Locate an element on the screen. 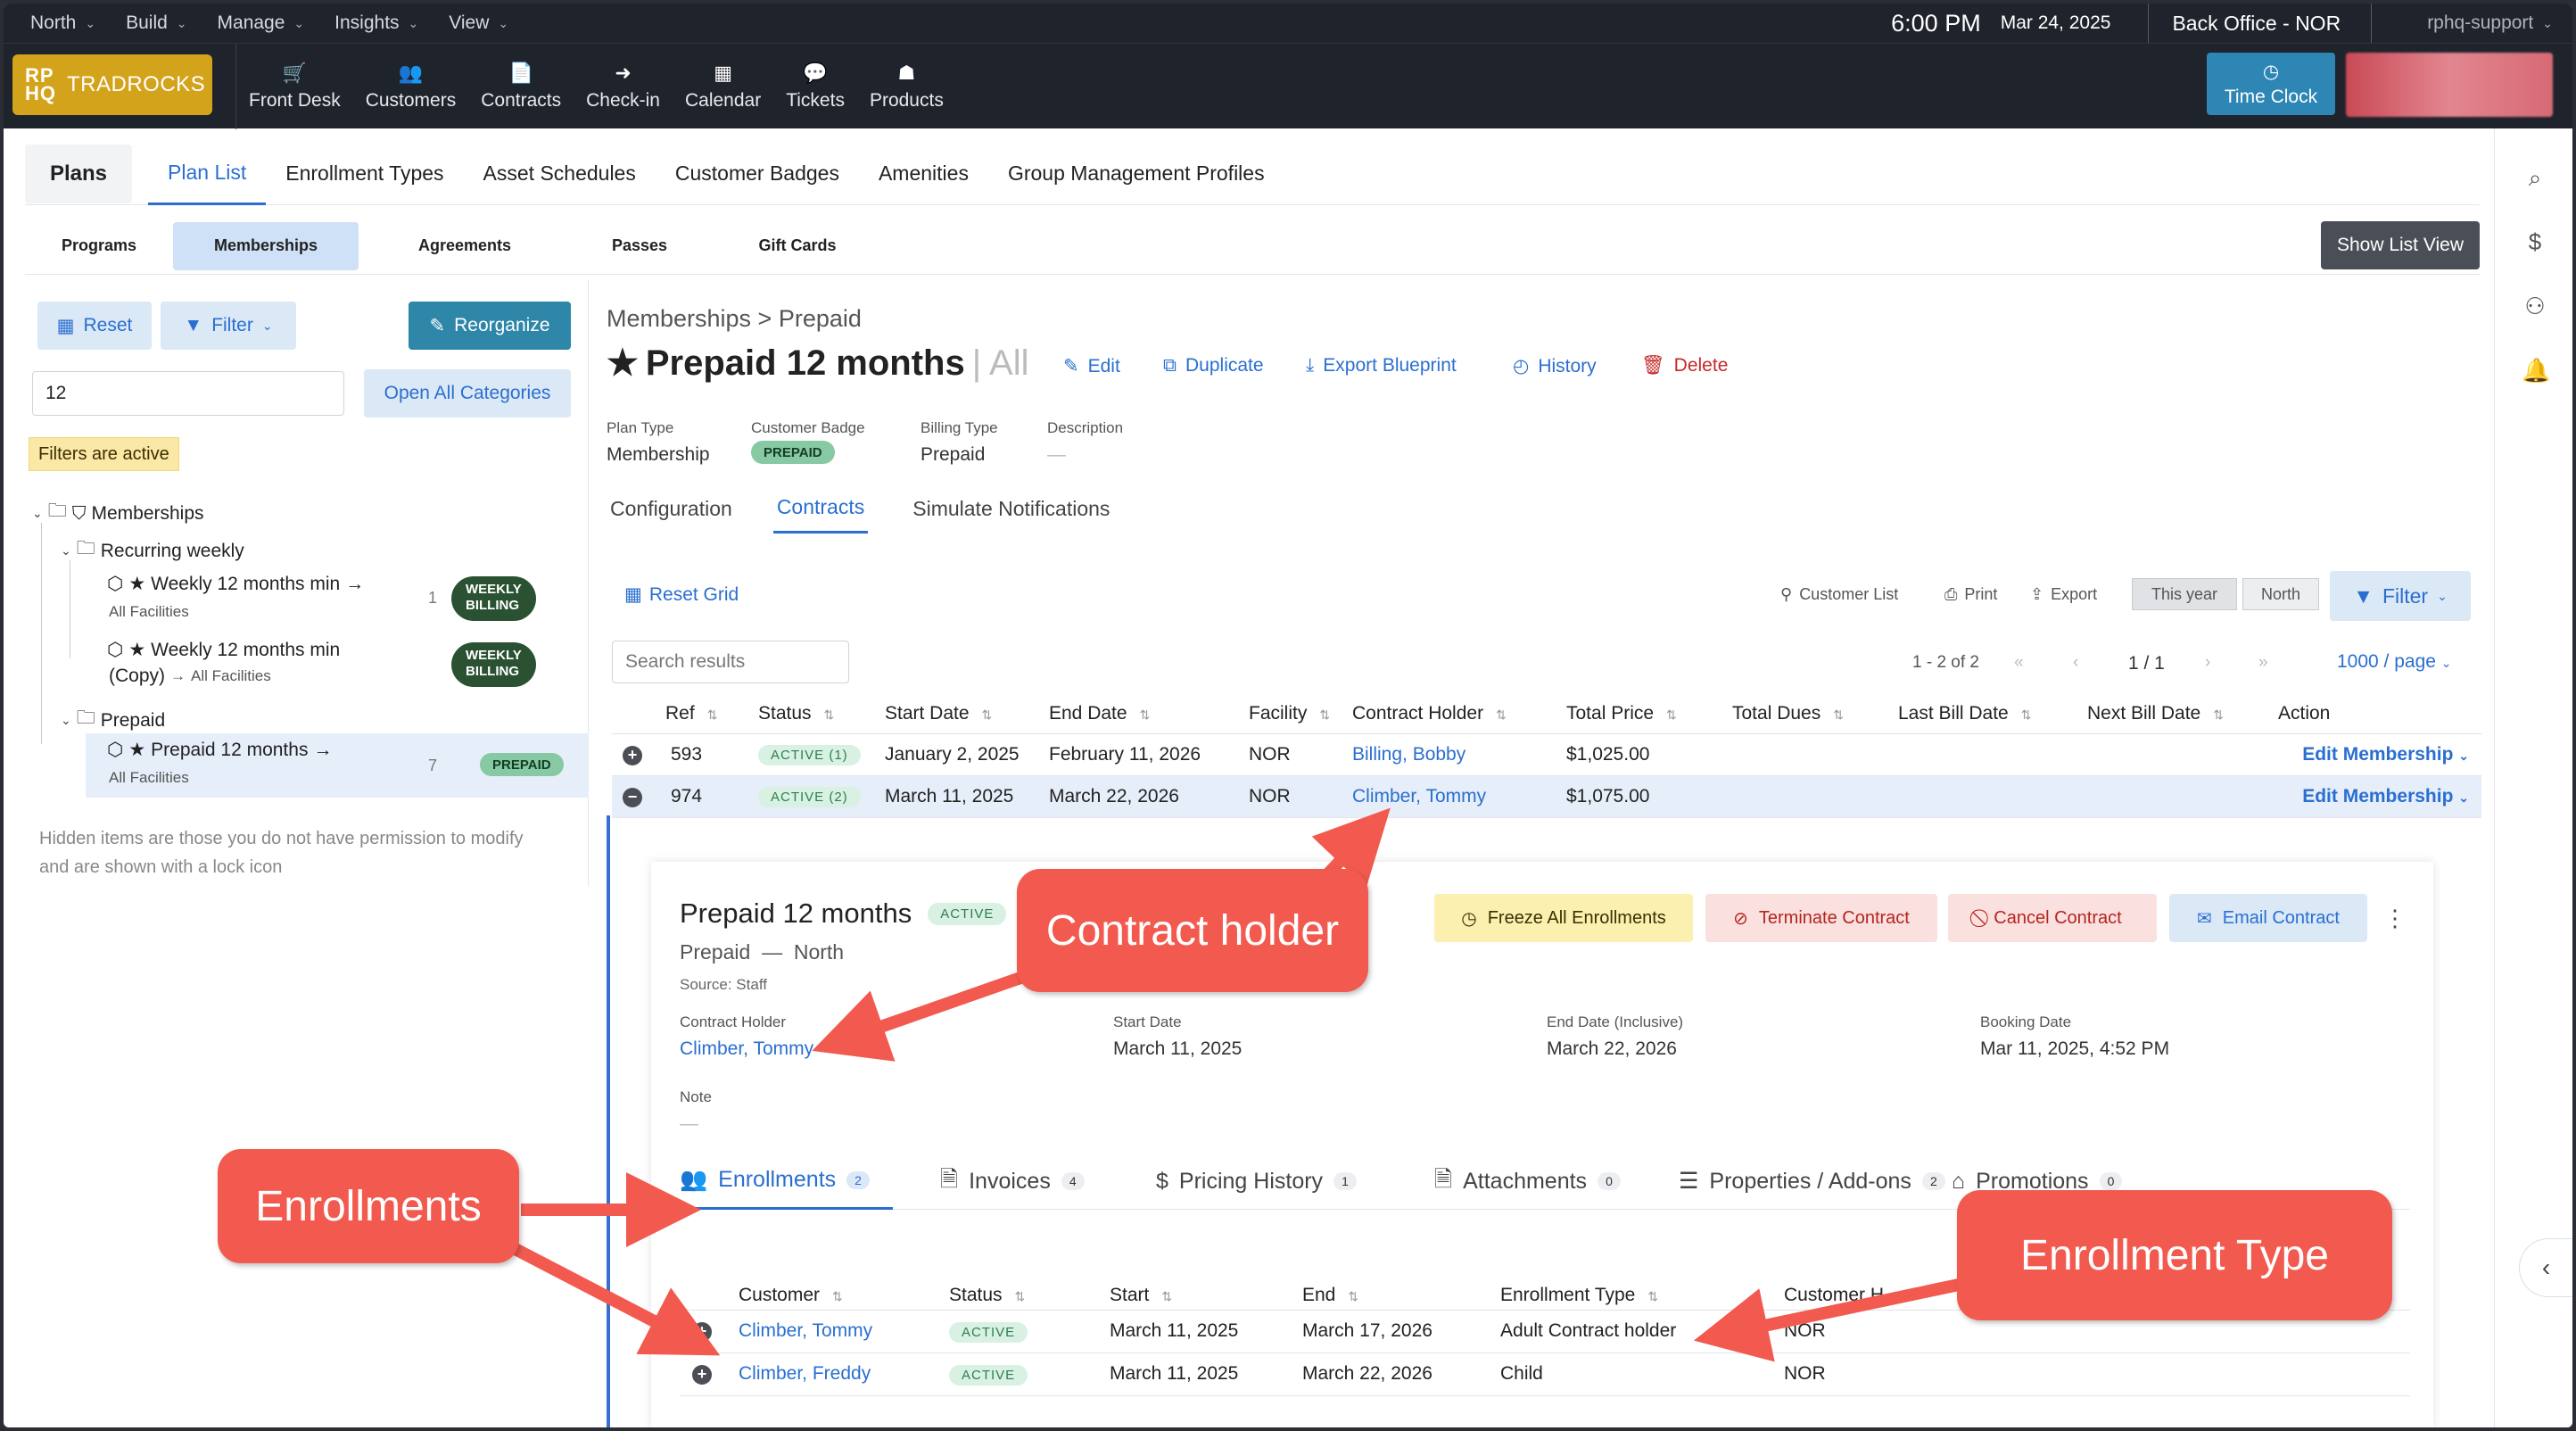 This screenshot has height=1431, width=2576. col-end-date: End Date ⇅ is located at coordinates (1149, 714).